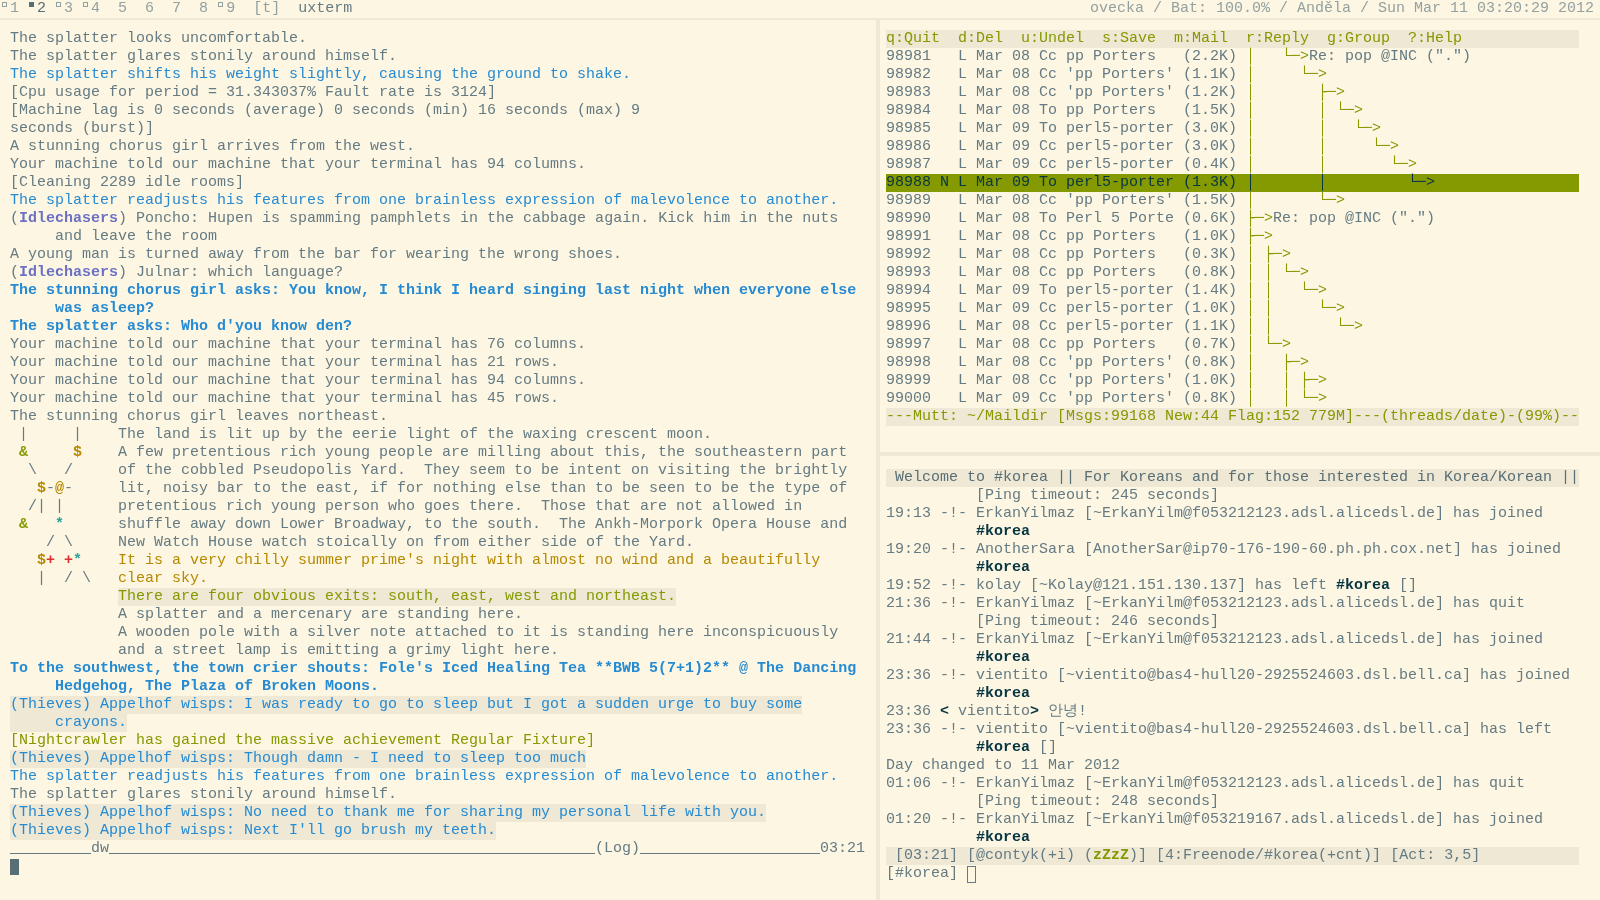 The height and width of the screenshot is (900, 1600). What do you see at coordinates (1233, 478) in the screenshot?
I see `topic-bar: Welcome to #korea || For Koreans and for those interested in Korea/Korean ||` at bounding box center [1233, 478].